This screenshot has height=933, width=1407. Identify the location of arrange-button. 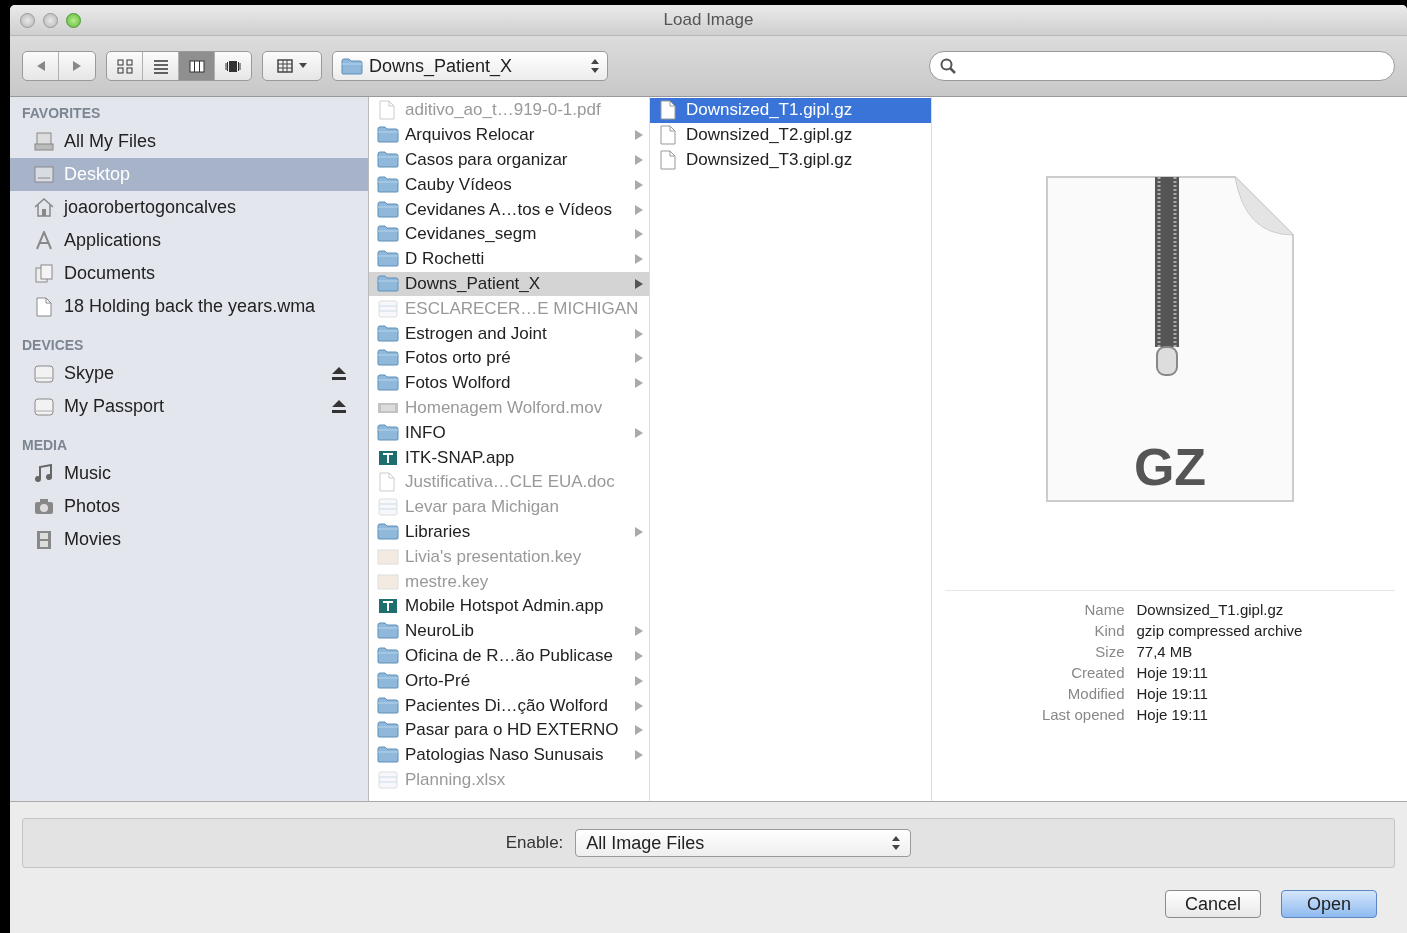
(292, 66).